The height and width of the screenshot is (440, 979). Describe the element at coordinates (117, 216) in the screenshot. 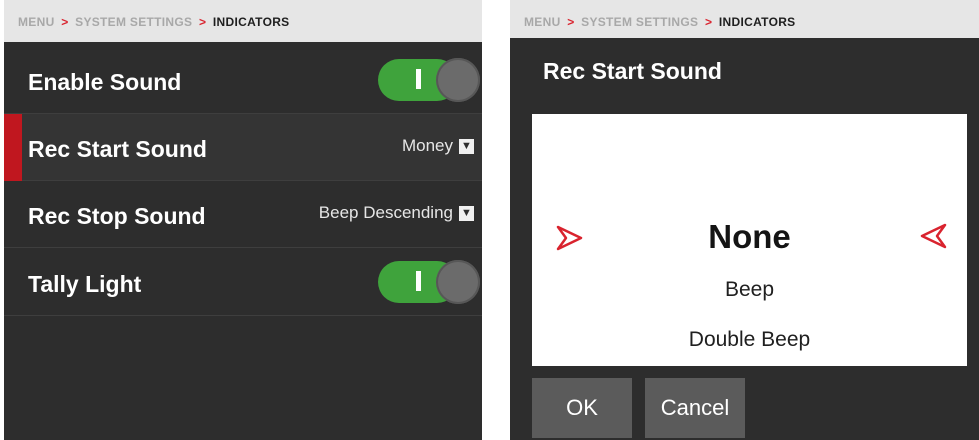

I see `rec-stop-sound-label: Rec Stop Sound` at that location.